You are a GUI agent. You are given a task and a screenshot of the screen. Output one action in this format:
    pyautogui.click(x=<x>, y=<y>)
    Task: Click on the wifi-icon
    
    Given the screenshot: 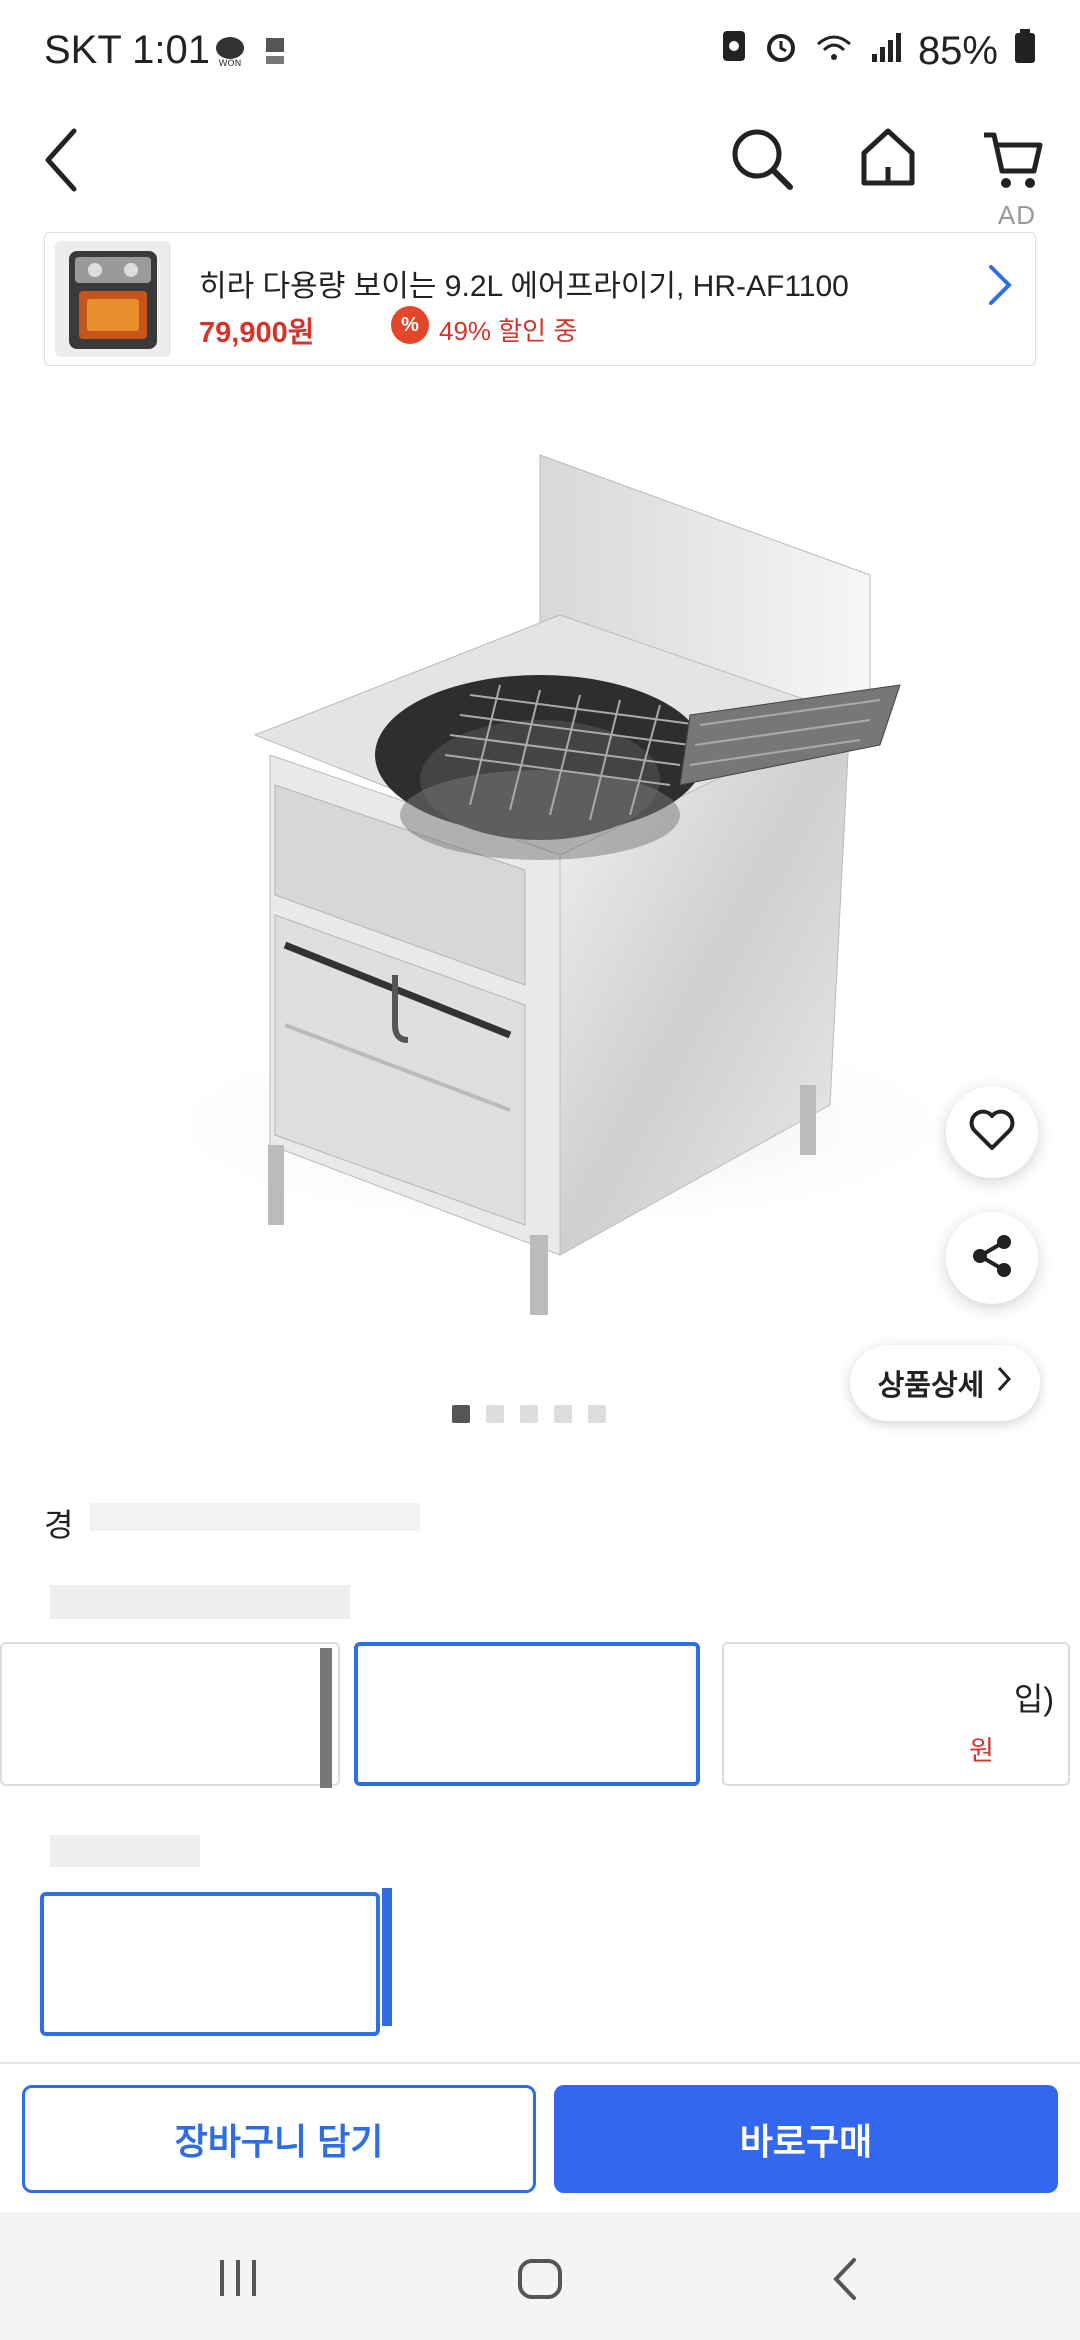 What is the action you would take?
    pyautogui.click(x=834, y=51)
    